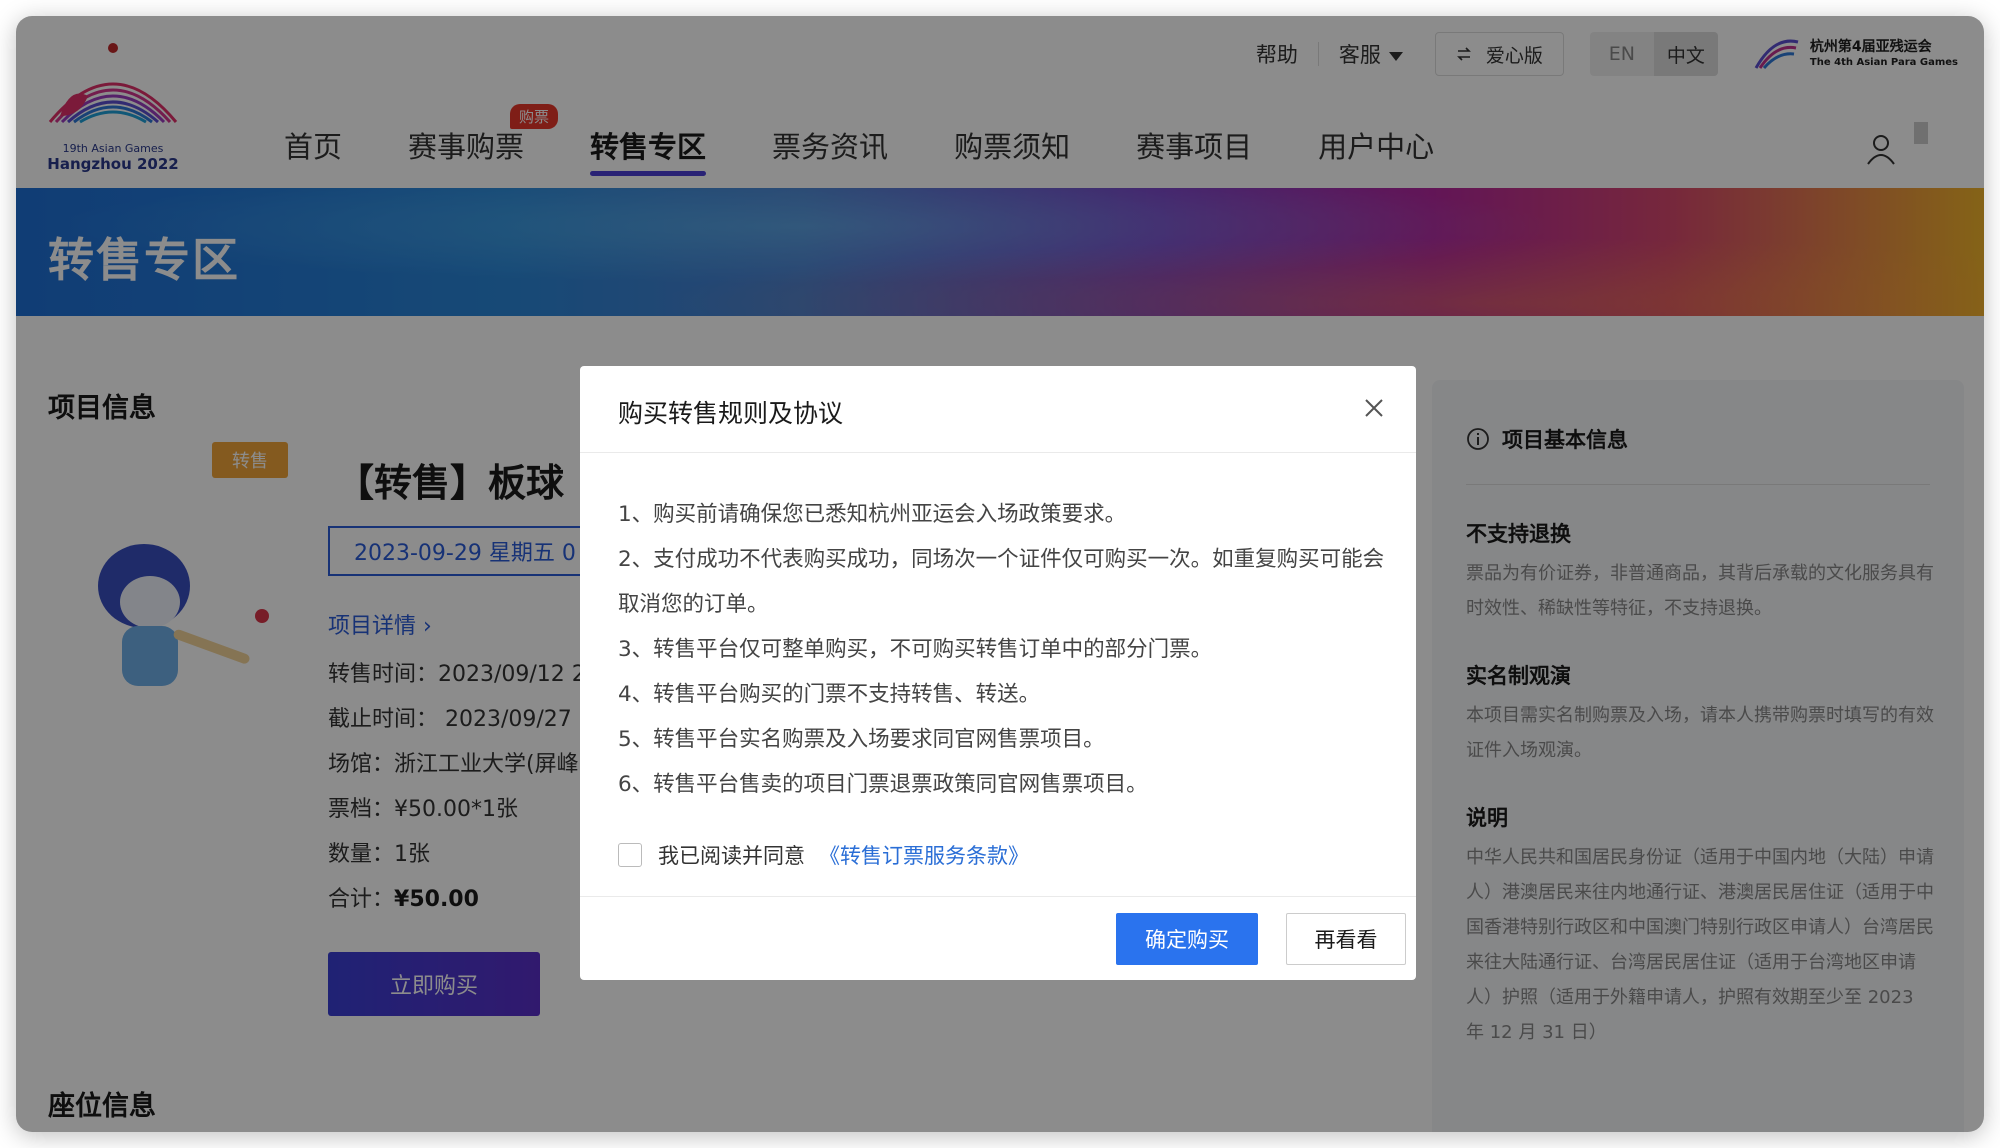 This screenshot has height=1148, width=2000. What do you see at coordinates (924, 855) in the screenshot?
I see `terms-link: 《转售订票服务条款》` at bounding box center [924, 855].